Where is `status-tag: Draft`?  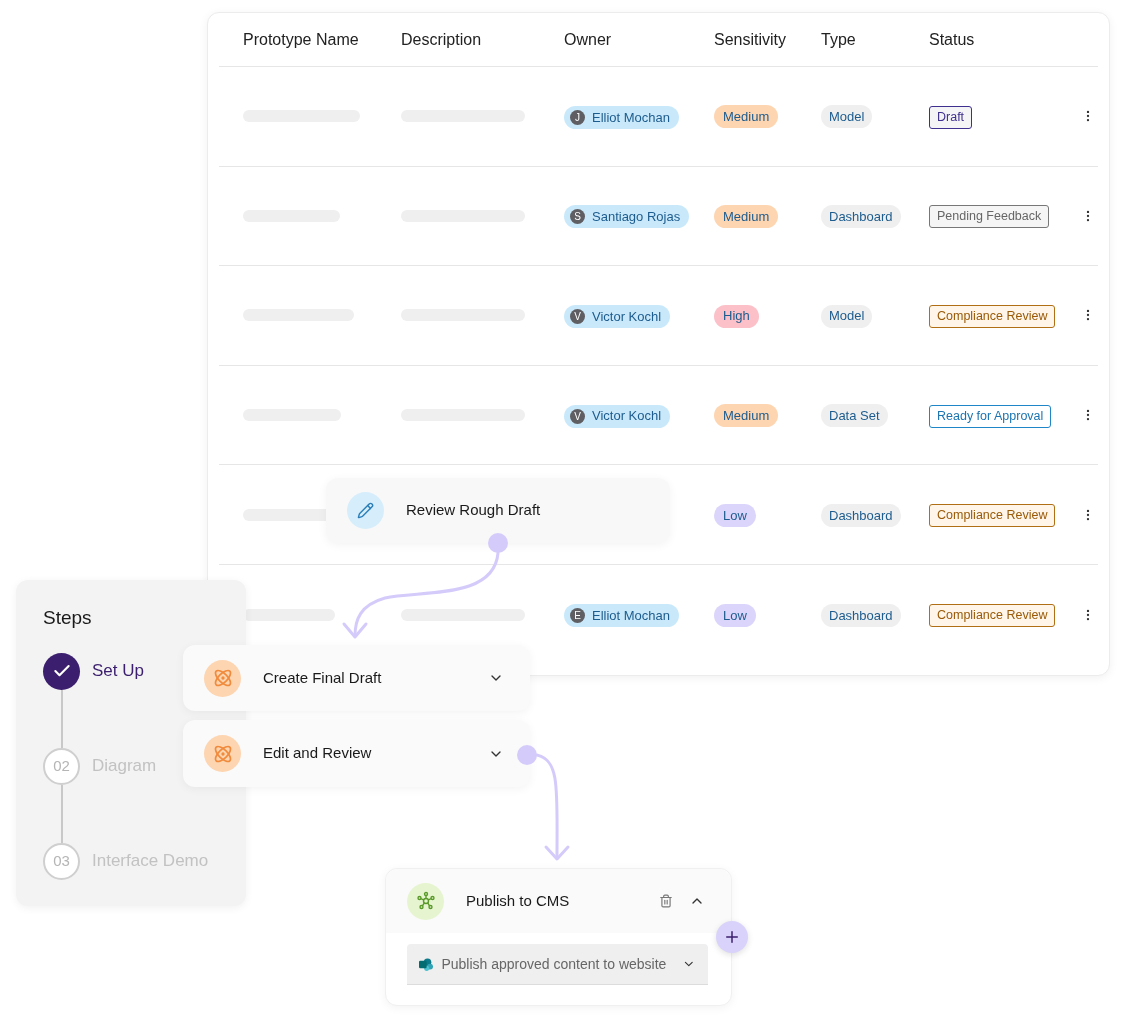
status-tag: Draft is located at coordinates (951, 117).